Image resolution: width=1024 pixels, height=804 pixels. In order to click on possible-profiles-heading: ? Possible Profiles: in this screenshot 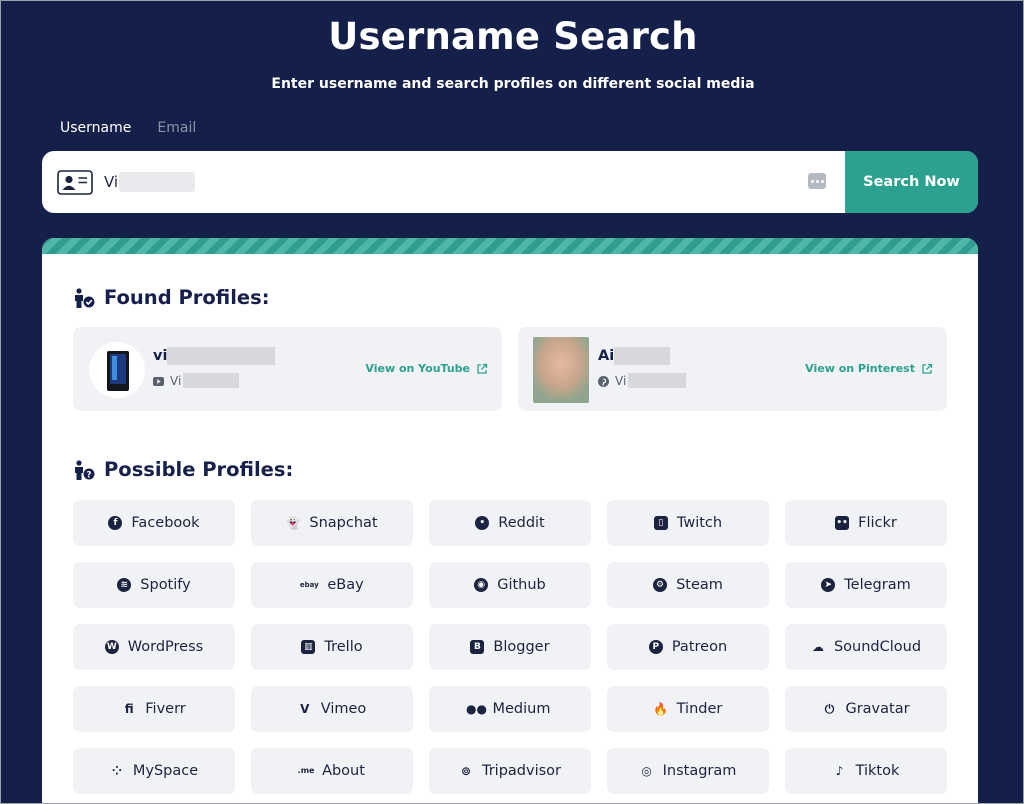, I will do `click(182, 469)`.